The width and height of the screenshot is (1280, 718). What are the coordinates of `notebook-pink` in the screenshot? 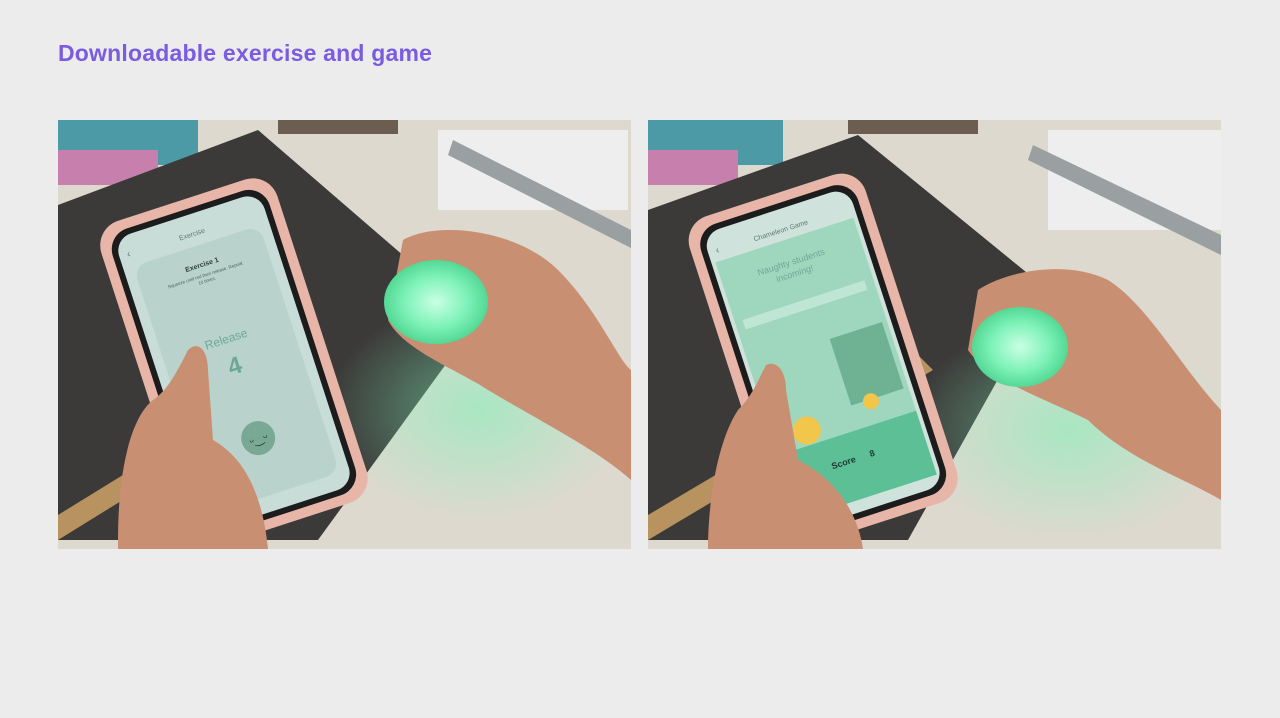 It's located at (693, 167).